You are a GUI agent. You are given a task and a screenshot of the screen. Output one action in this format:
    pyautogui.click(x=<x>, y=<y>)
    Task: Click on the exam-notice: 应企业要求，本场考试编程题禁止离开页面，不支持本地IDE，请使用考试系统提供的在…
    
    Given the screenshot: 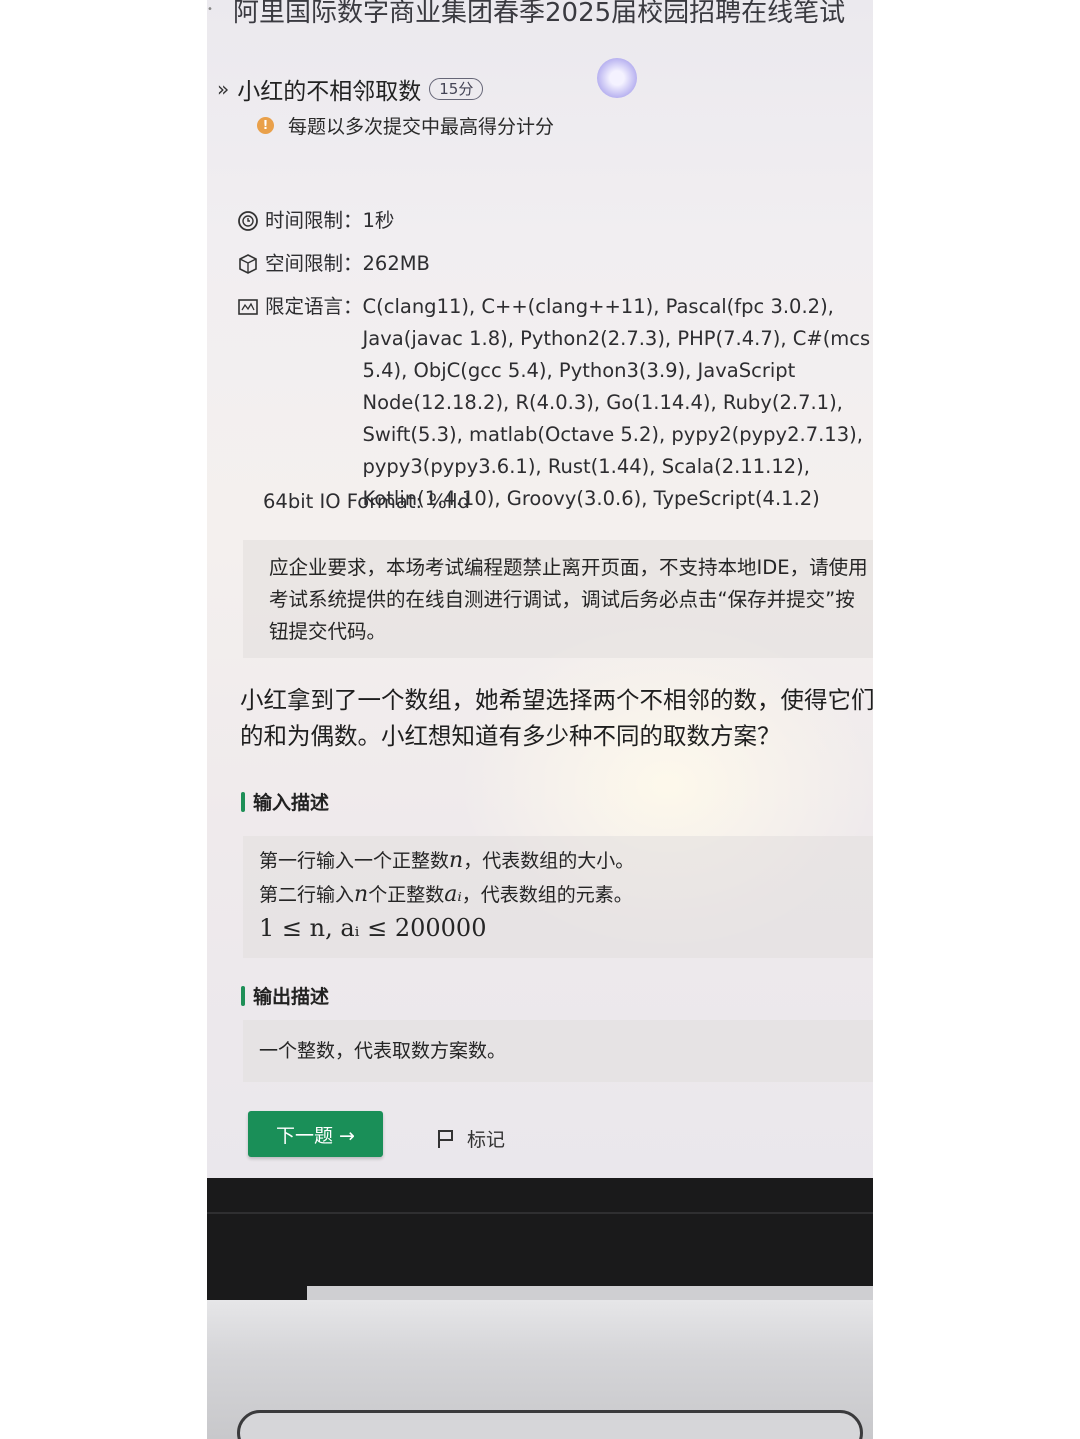 What is the action you would take?
    pyautogui.click(x=558, y=599)
    